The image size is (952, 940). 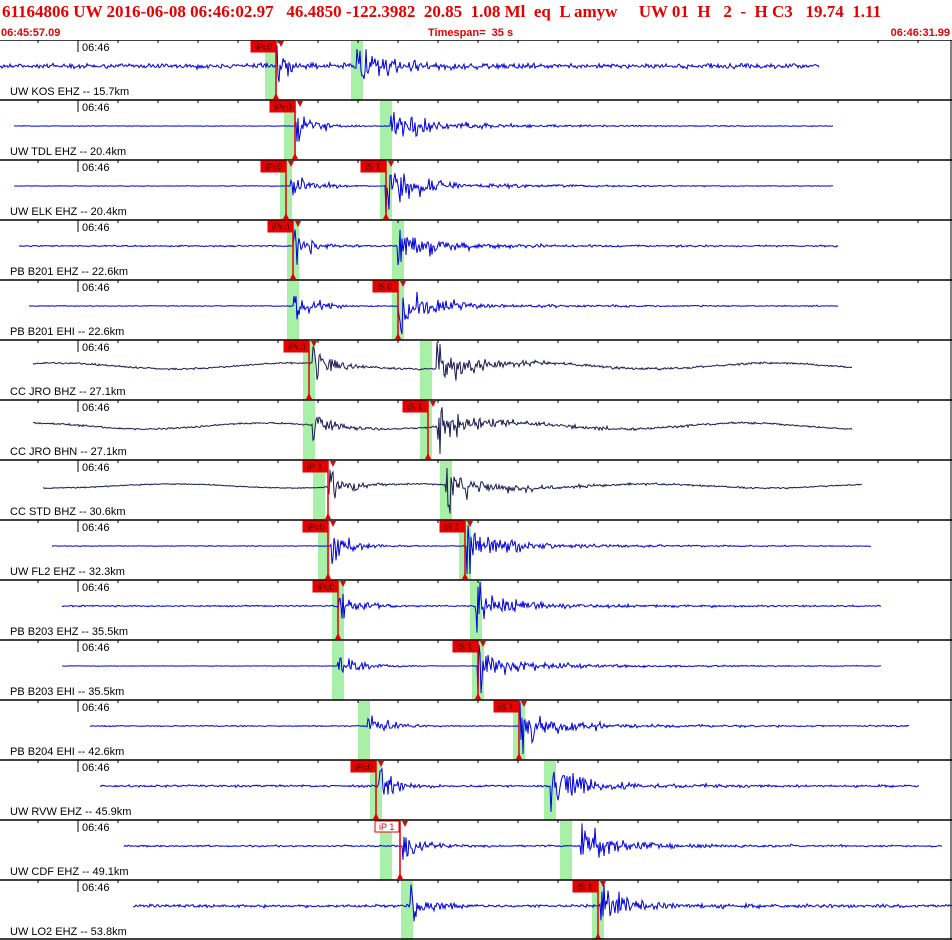 I want to click on pick-label: iS 0, so click(x=385, y=287).